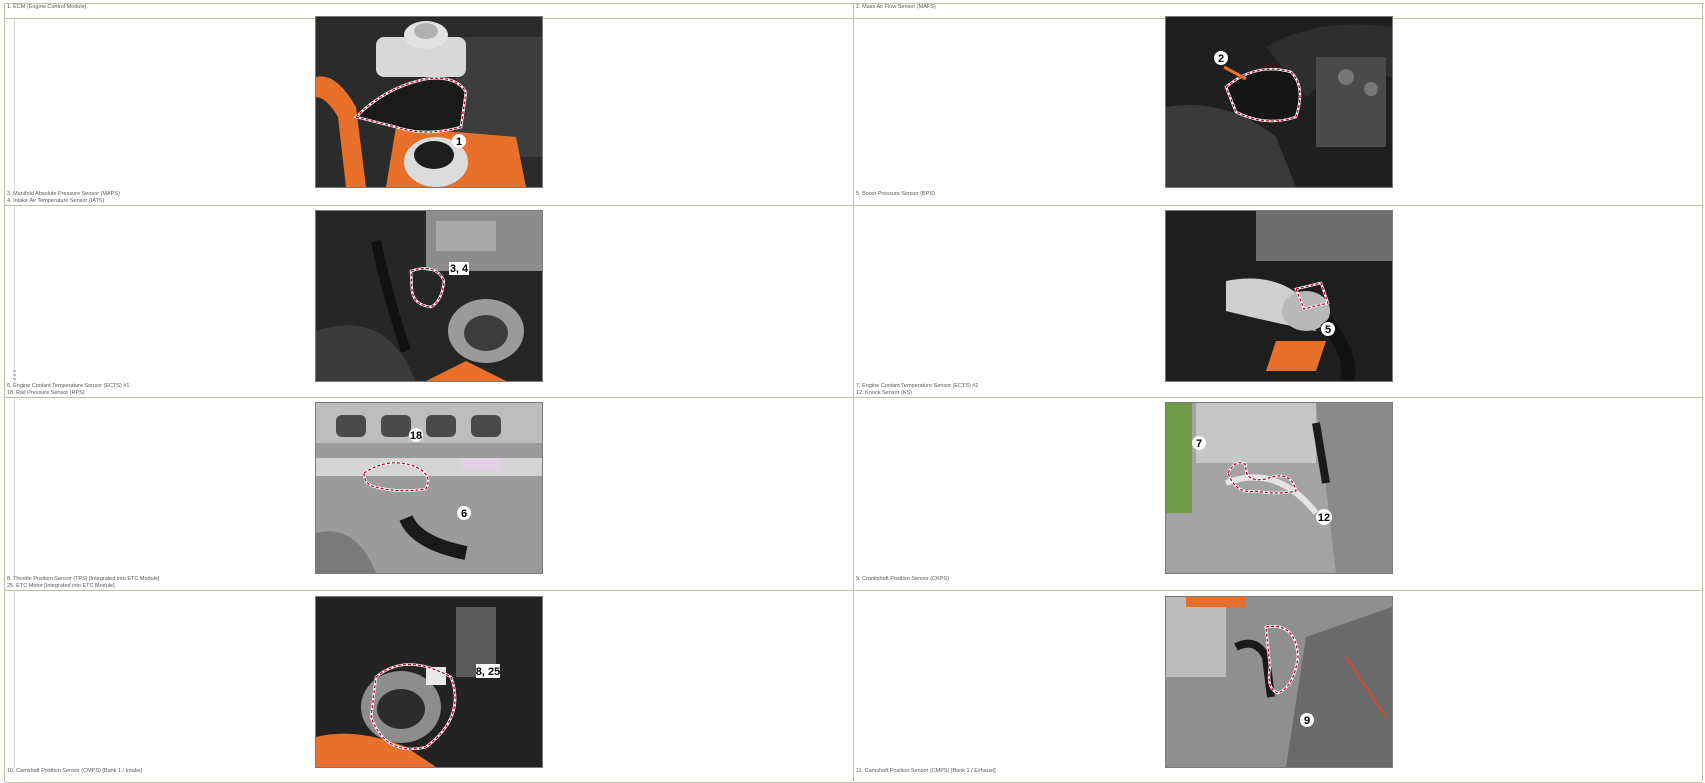 This screenshot has height=783, width=1705. I want to click on photo-ecm: 1, so click(429, 102).